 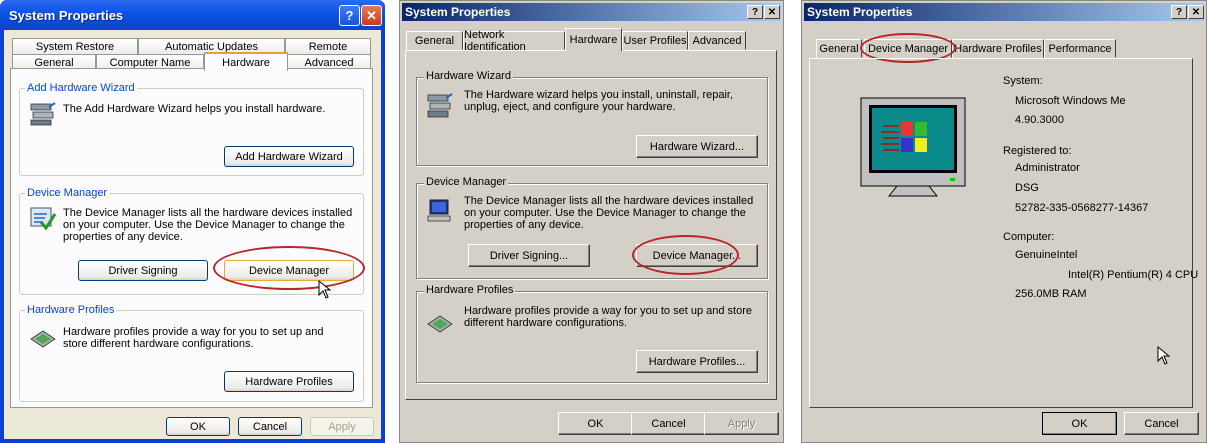 What do you see at coordinates (1046, 255) in the screenshot?
I see `cpu-vendor: GenuineIntel` at bounding box center [1046, 255].